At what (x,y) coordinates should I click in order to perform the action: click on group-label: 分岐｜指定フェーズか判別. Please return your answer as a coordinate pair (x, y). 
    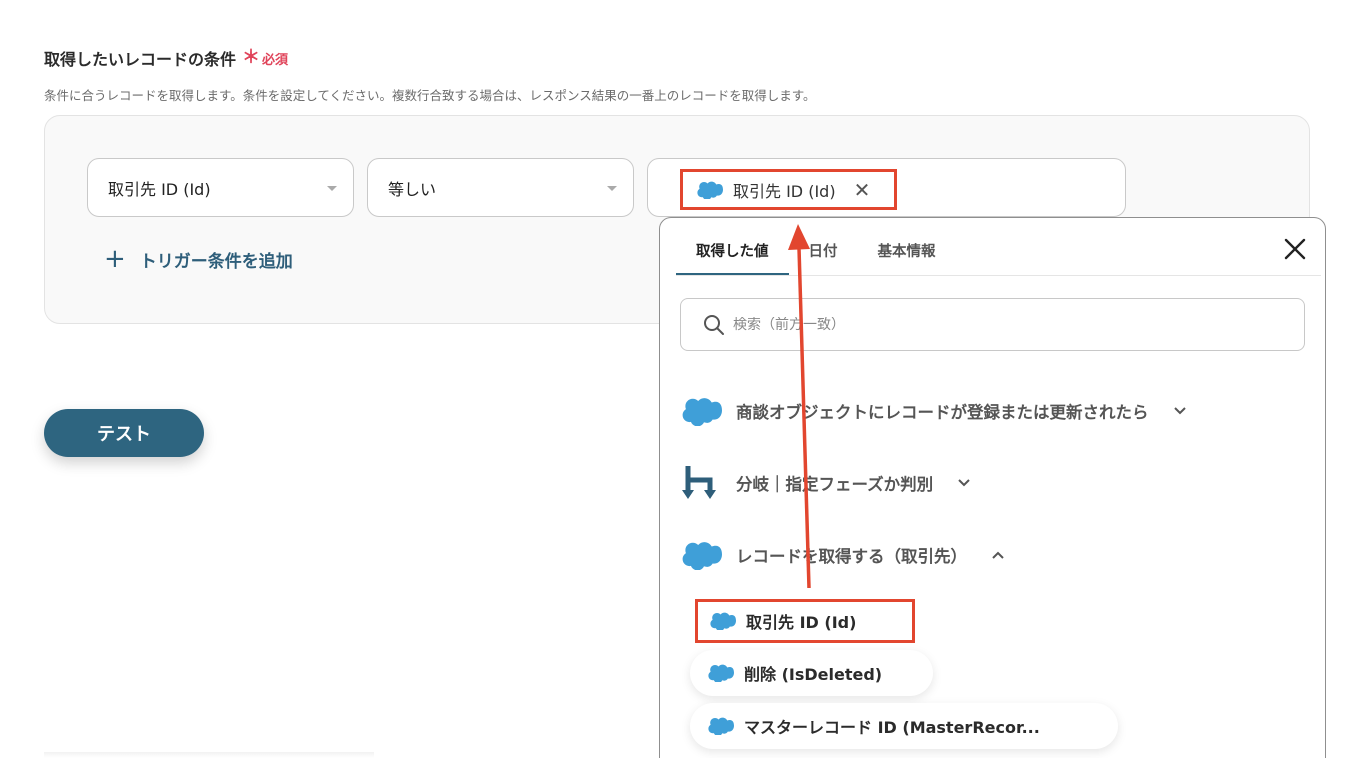
    Looking at the image, I should click on (835, 484).